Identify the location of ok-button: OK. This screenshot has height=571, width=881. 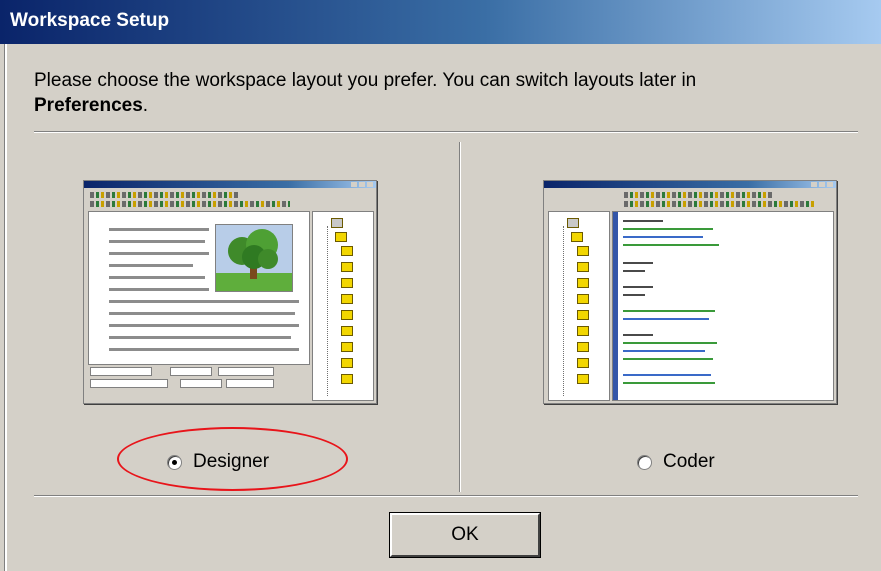
(465, 535).